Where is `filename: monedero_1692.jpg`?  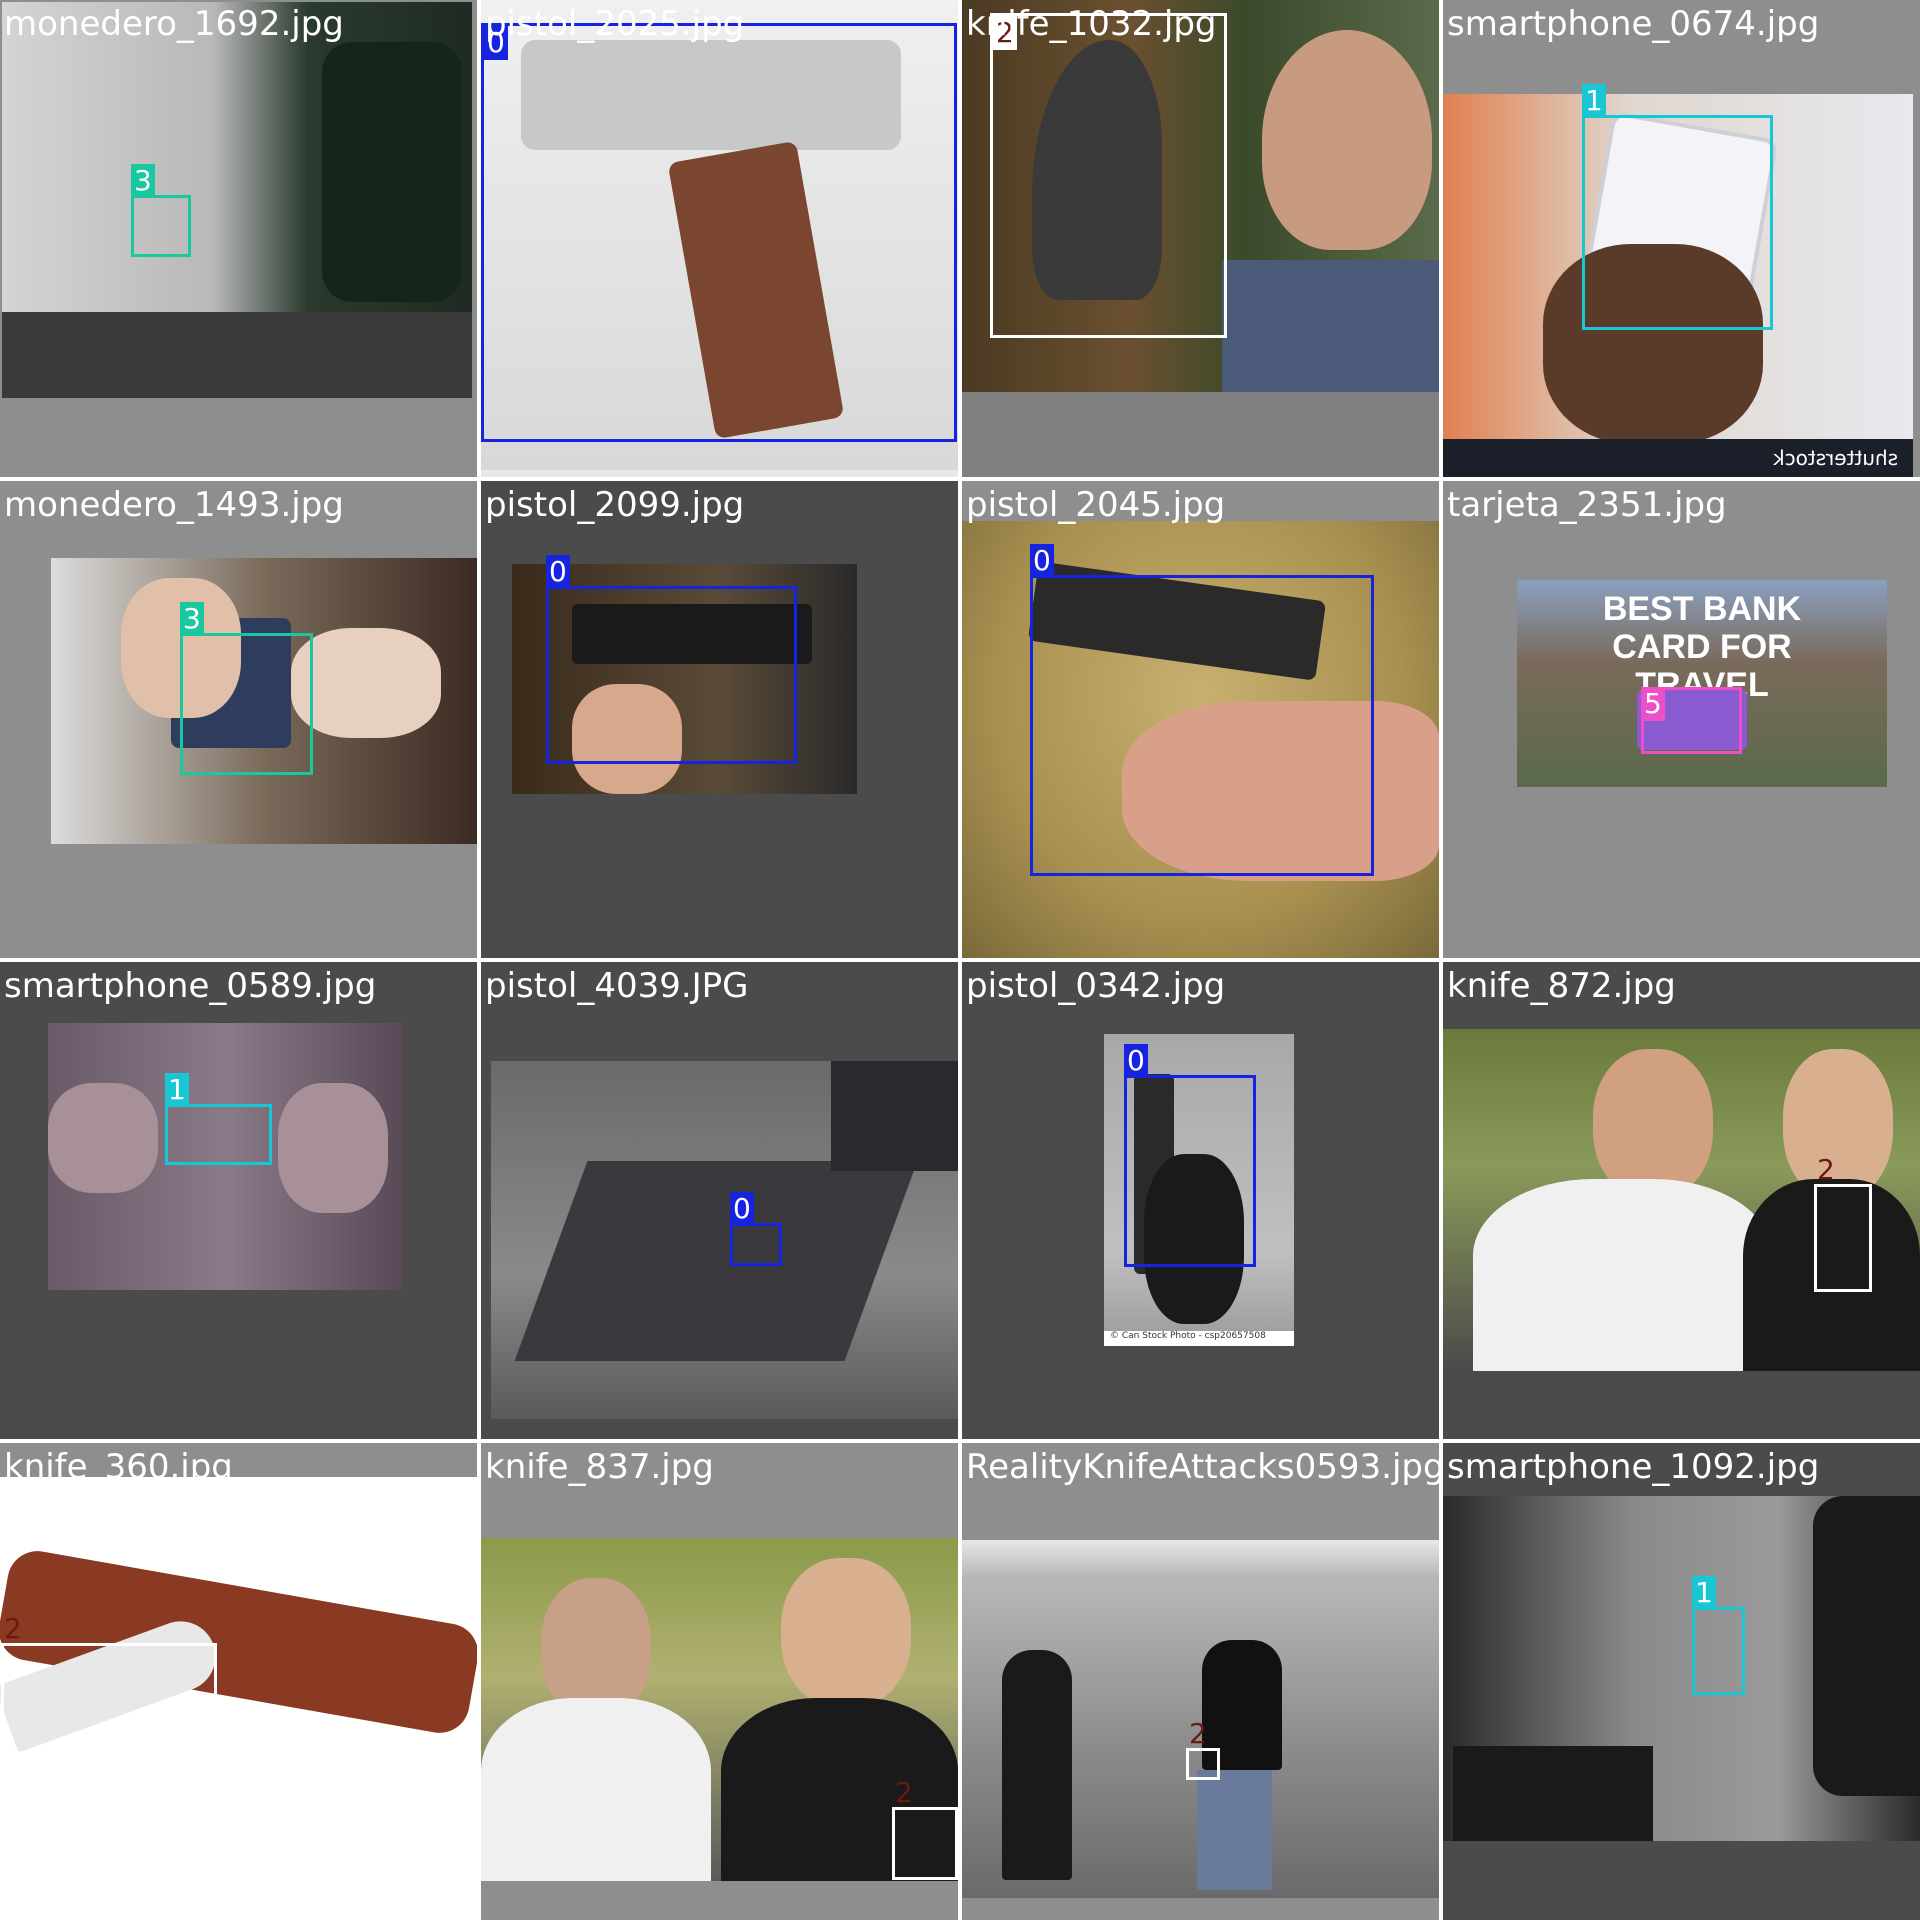
filename: monedero_1692.jpg is located at coordinates (174, 24).